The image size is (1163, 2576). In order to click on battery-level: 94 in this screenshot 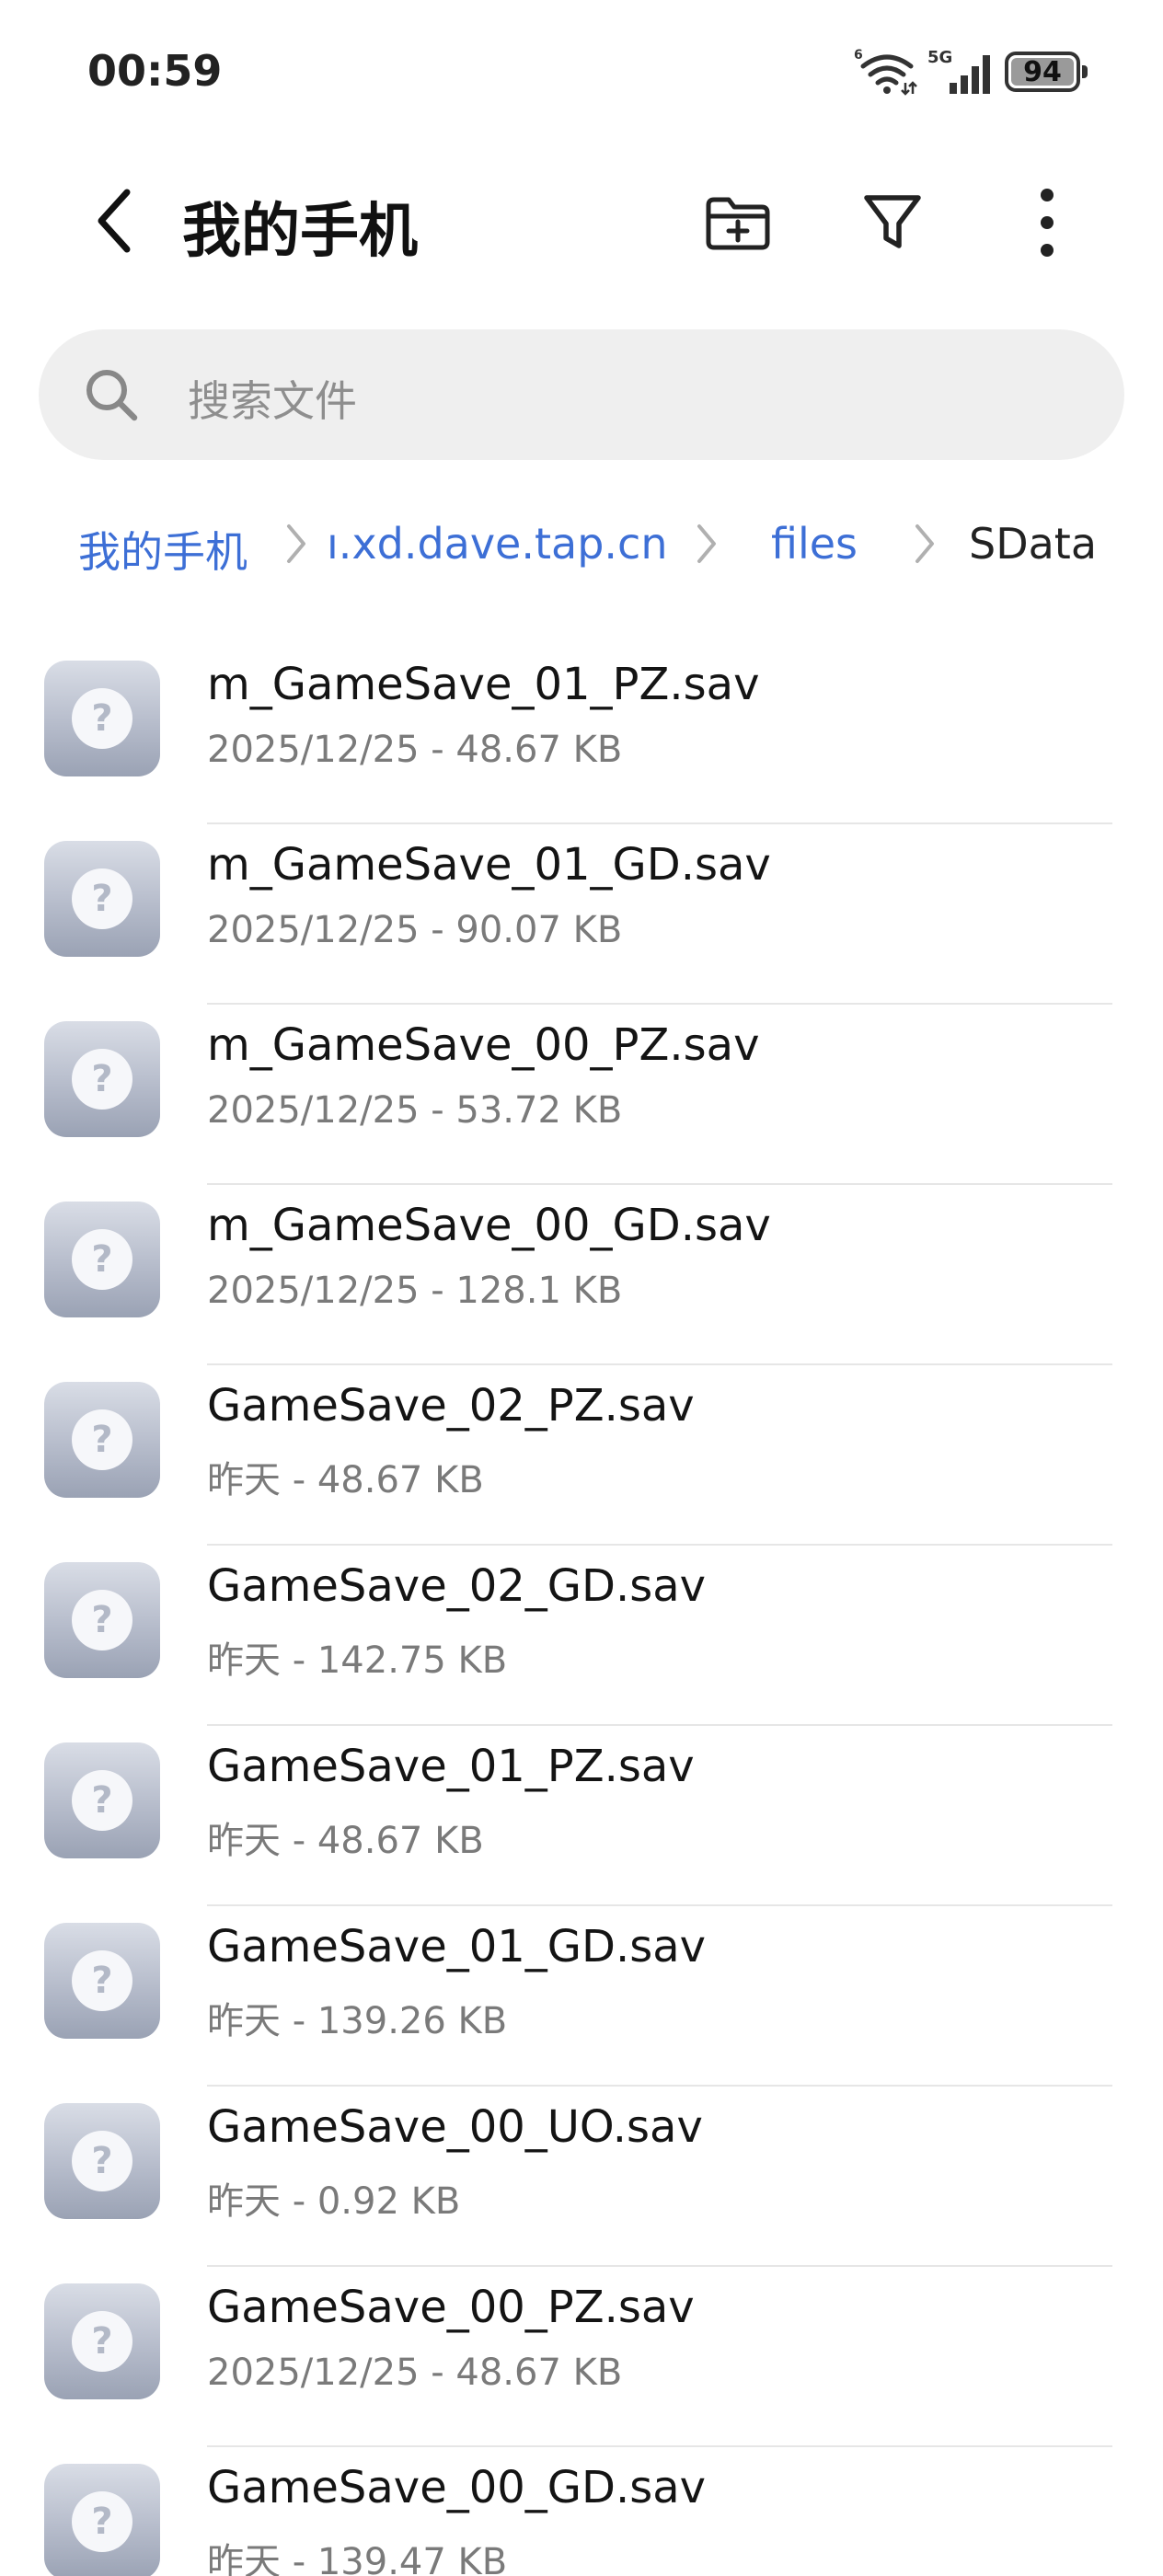, I will do `click(1043, 71)`.